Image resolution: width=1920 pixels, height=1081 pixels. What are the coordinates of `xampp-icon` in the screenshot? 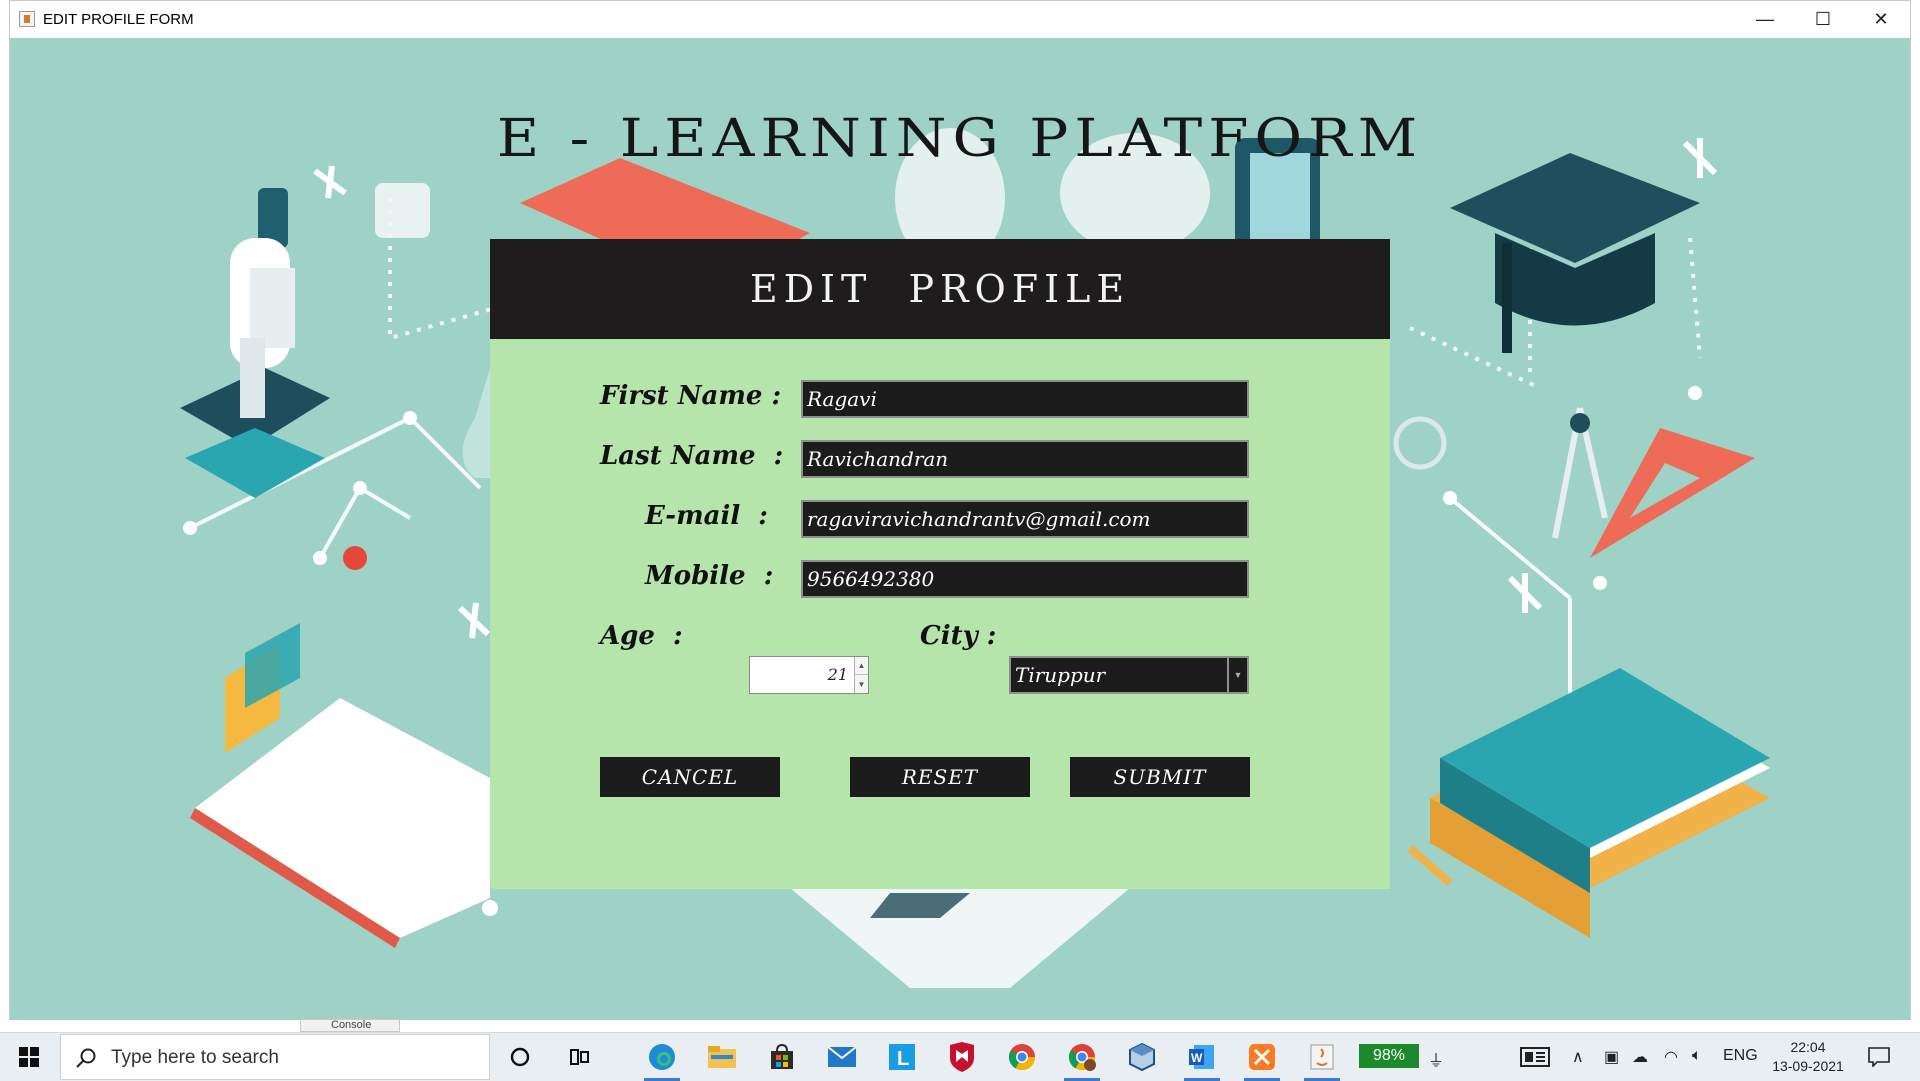 It's located at (1262, 1059).